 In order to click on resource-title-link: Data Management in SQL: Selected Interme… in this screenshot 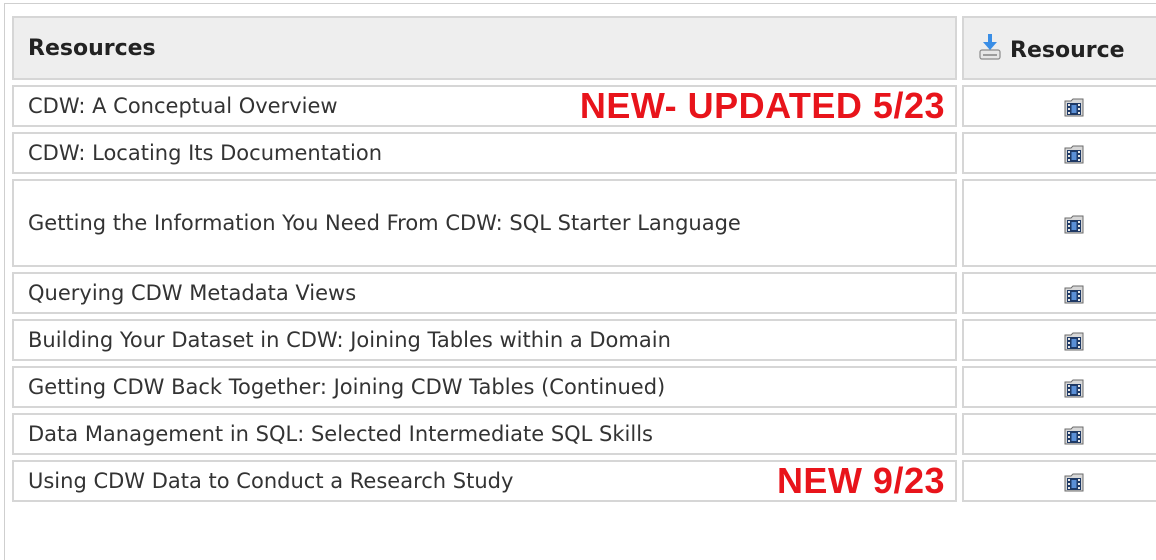, I will do `click(340, 434)`.